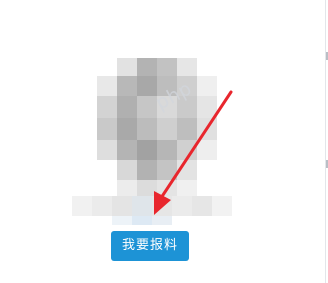 Image resolution: width=328 pixels, height=283 pixels. Describe the element at coordinates (150, 246) in the screenshot. I see `report-news-button: 我要报料` at that location.